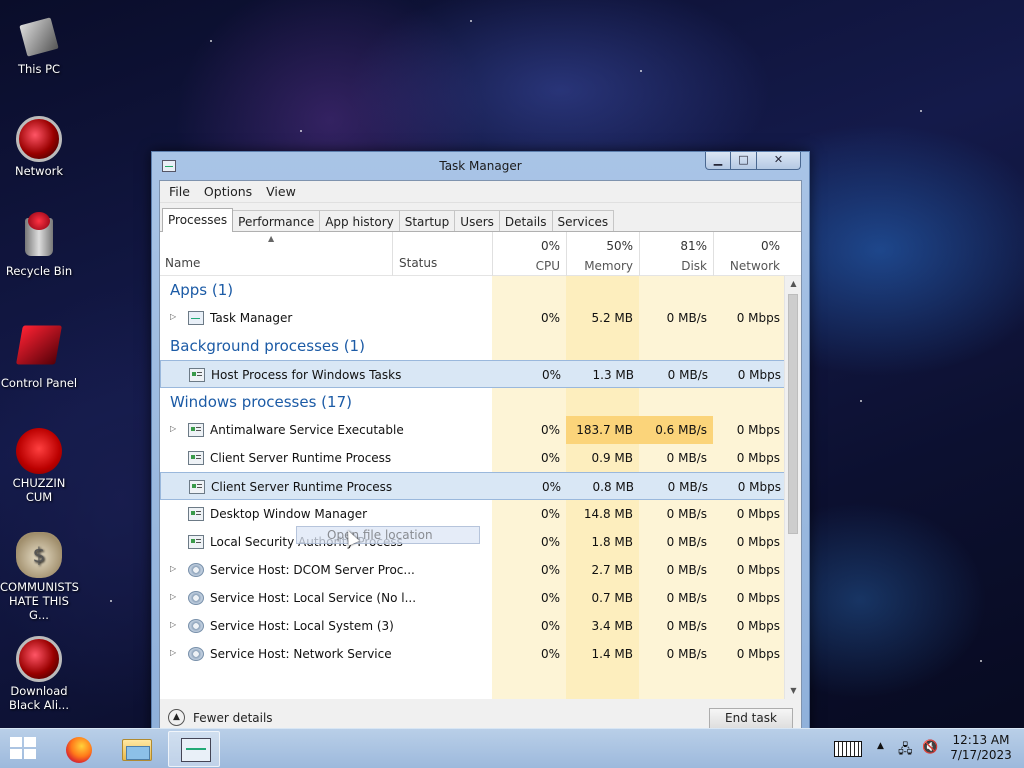  I want to click on tab-services: Services, so click(583, 221).